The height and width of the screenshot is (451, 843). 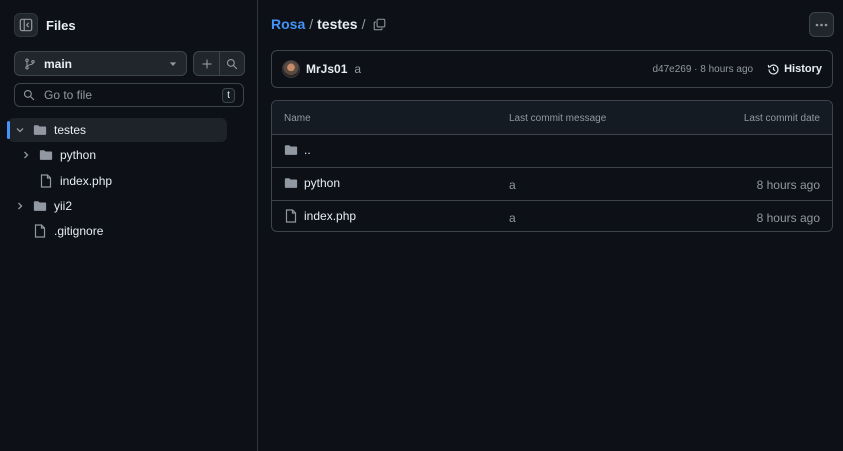 I want to click on folder-open-icon, so click(x=40, y=130).